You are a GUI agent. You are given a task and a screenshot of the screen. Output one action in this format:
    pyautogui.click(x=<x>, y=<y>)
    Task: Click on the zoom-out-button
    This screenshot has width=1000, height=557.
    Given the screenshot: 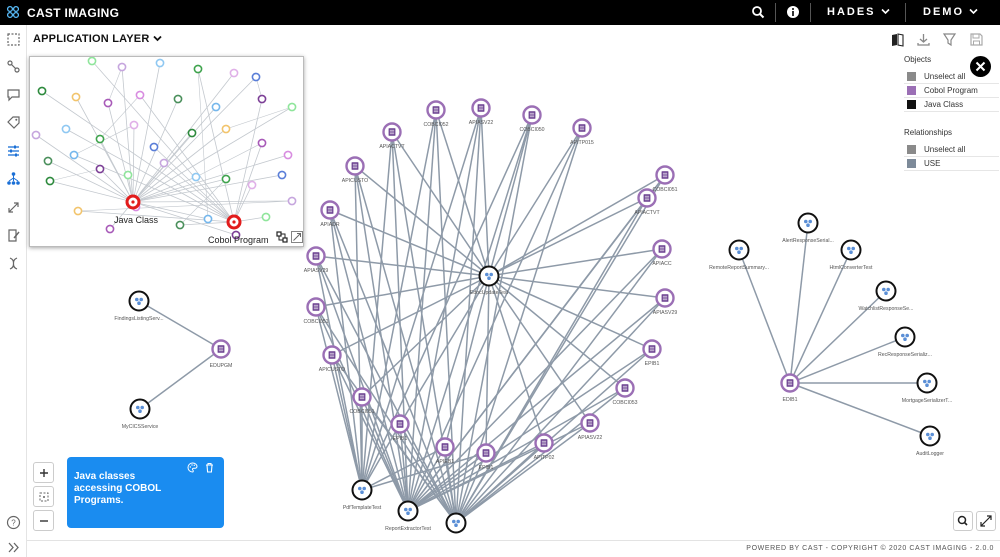 What is the action you would take?
    pyautogui.click(x=43, y=520)
    